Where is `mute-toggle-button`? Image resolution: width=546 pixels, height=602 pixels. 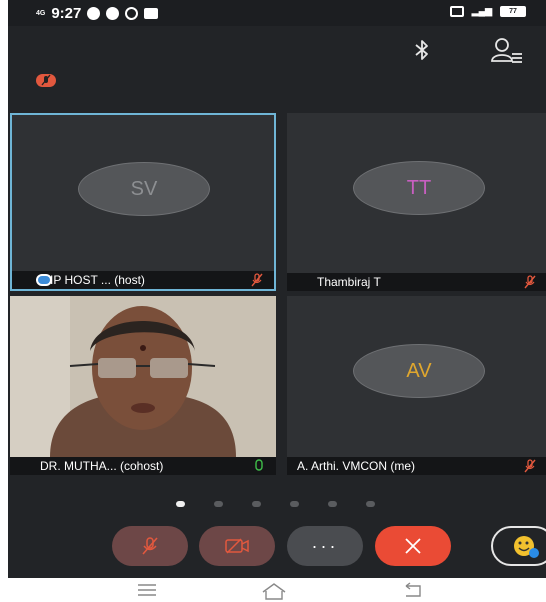
mute-toggle-button is located at coordinates (150, 546).